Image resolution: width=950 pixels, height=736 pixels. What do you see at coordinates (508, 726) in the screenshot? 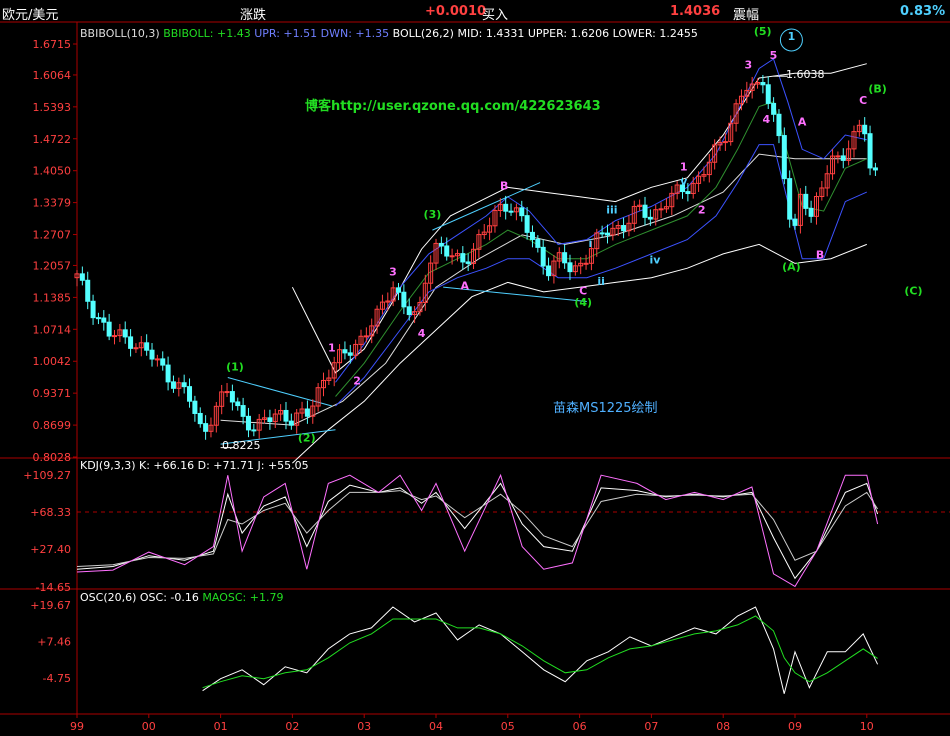
I see `year-tick-label: 05` at bounding box center [508, 726].